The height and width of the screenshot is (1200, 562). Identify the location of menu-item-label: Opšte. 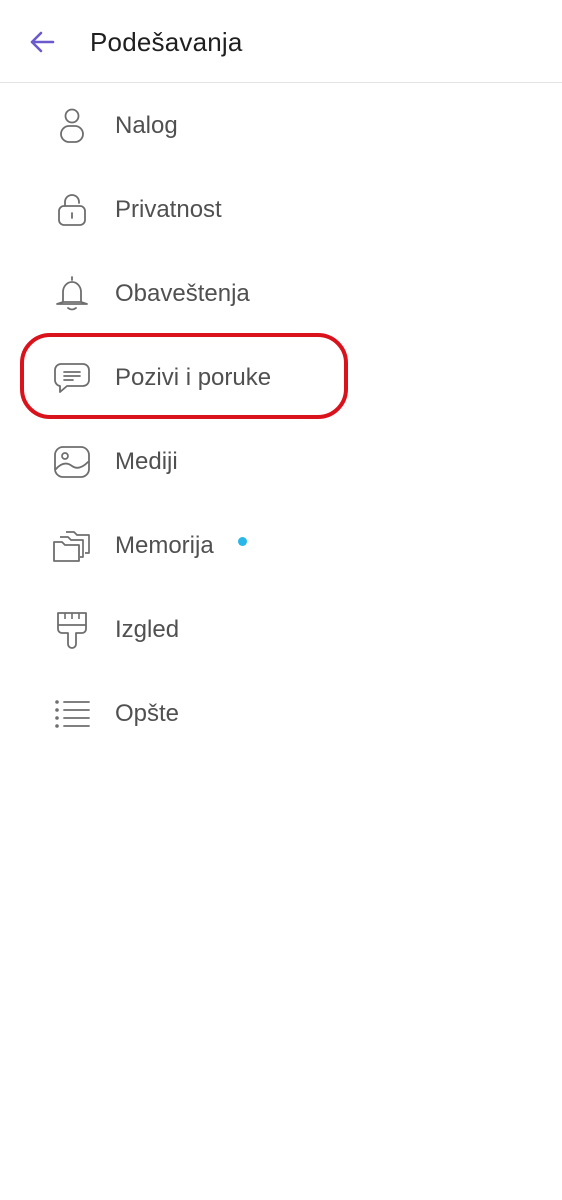
(147, 713).